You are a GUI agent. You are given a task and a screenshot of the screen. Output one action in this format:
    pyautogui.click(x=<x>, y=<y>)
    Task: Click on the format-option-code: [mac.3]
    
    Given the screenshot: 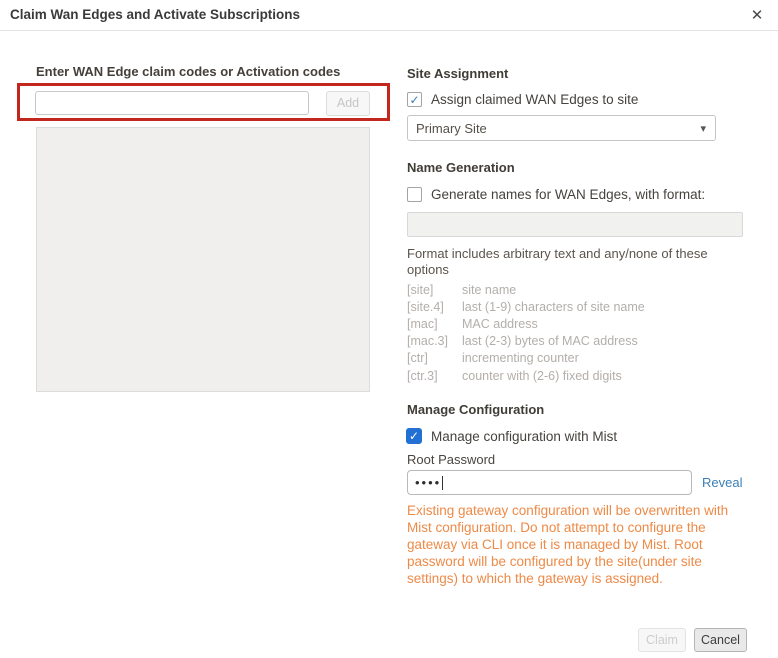 What is the action you would take?
    pyautogui.click(x=427, y=341)
    